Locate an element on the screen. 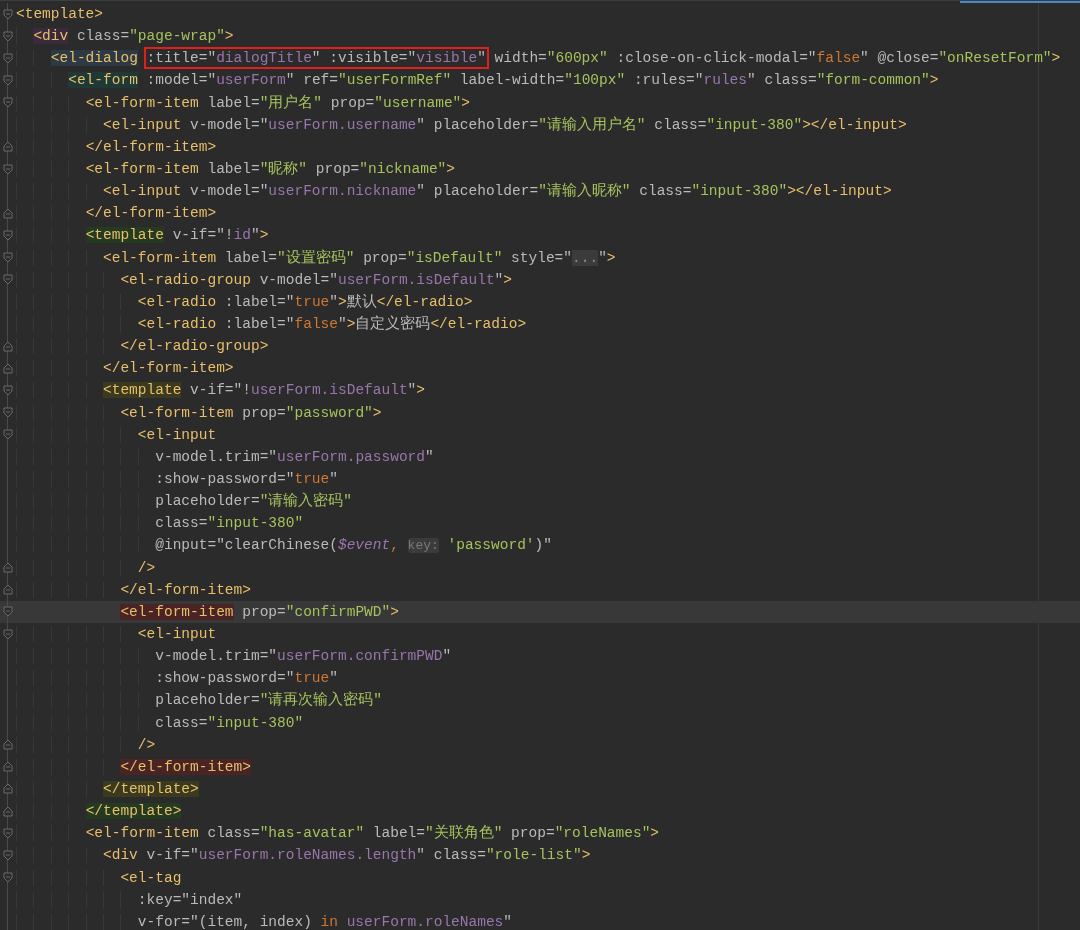  code-line: <el-form-item class="has-avatar" label="关联角色" prop="roleNames"> is located at coordinates (338, 833).